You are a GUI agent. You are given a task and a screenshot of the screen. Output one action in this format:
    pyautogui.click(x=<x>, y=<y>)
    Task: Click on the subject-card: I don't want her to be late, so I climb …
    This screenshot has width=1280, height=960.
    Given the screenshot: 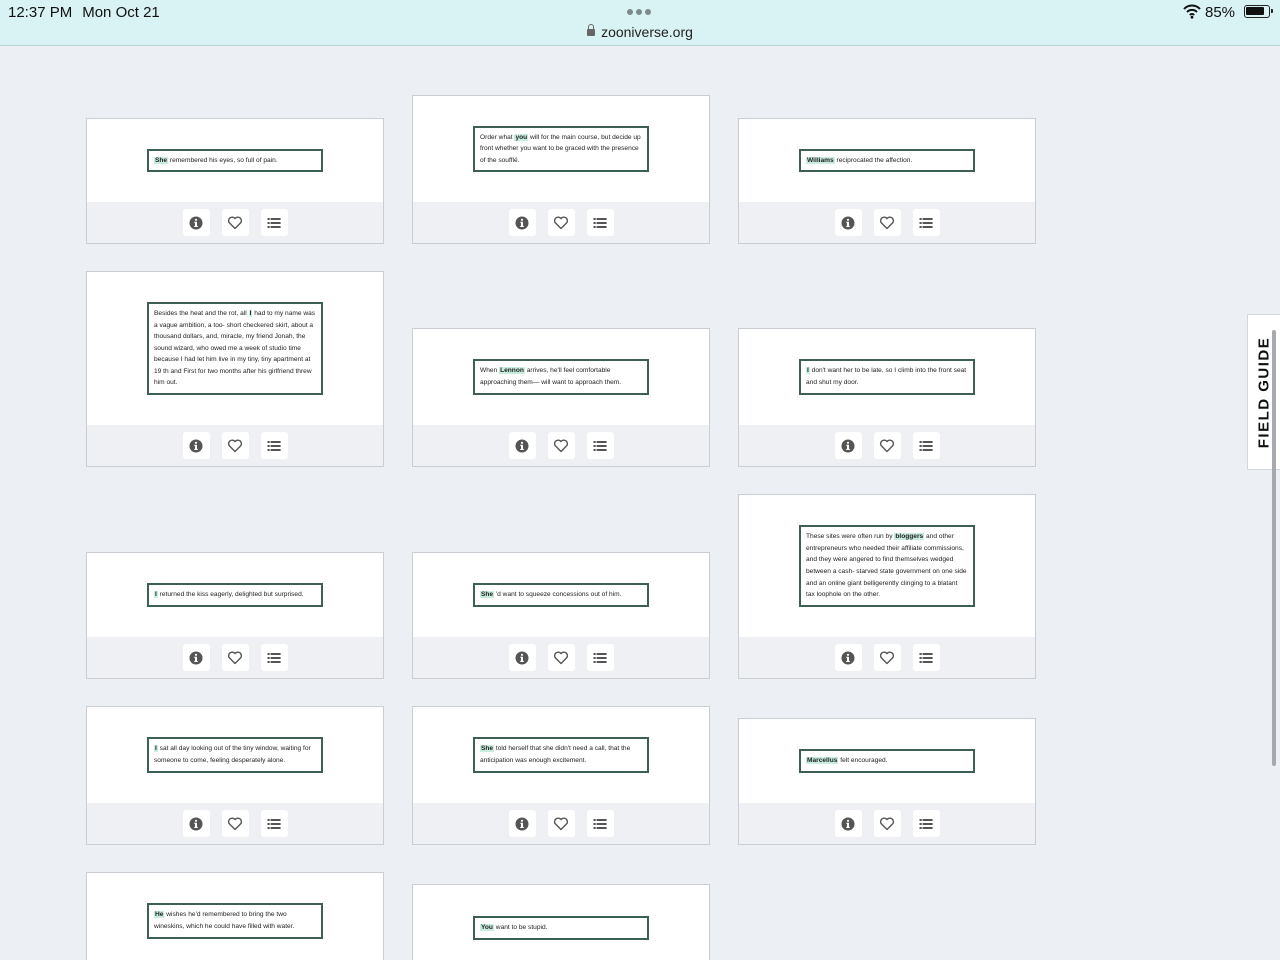 What is the action you would take?
    pyautogui.click(x=887, y=397)
    